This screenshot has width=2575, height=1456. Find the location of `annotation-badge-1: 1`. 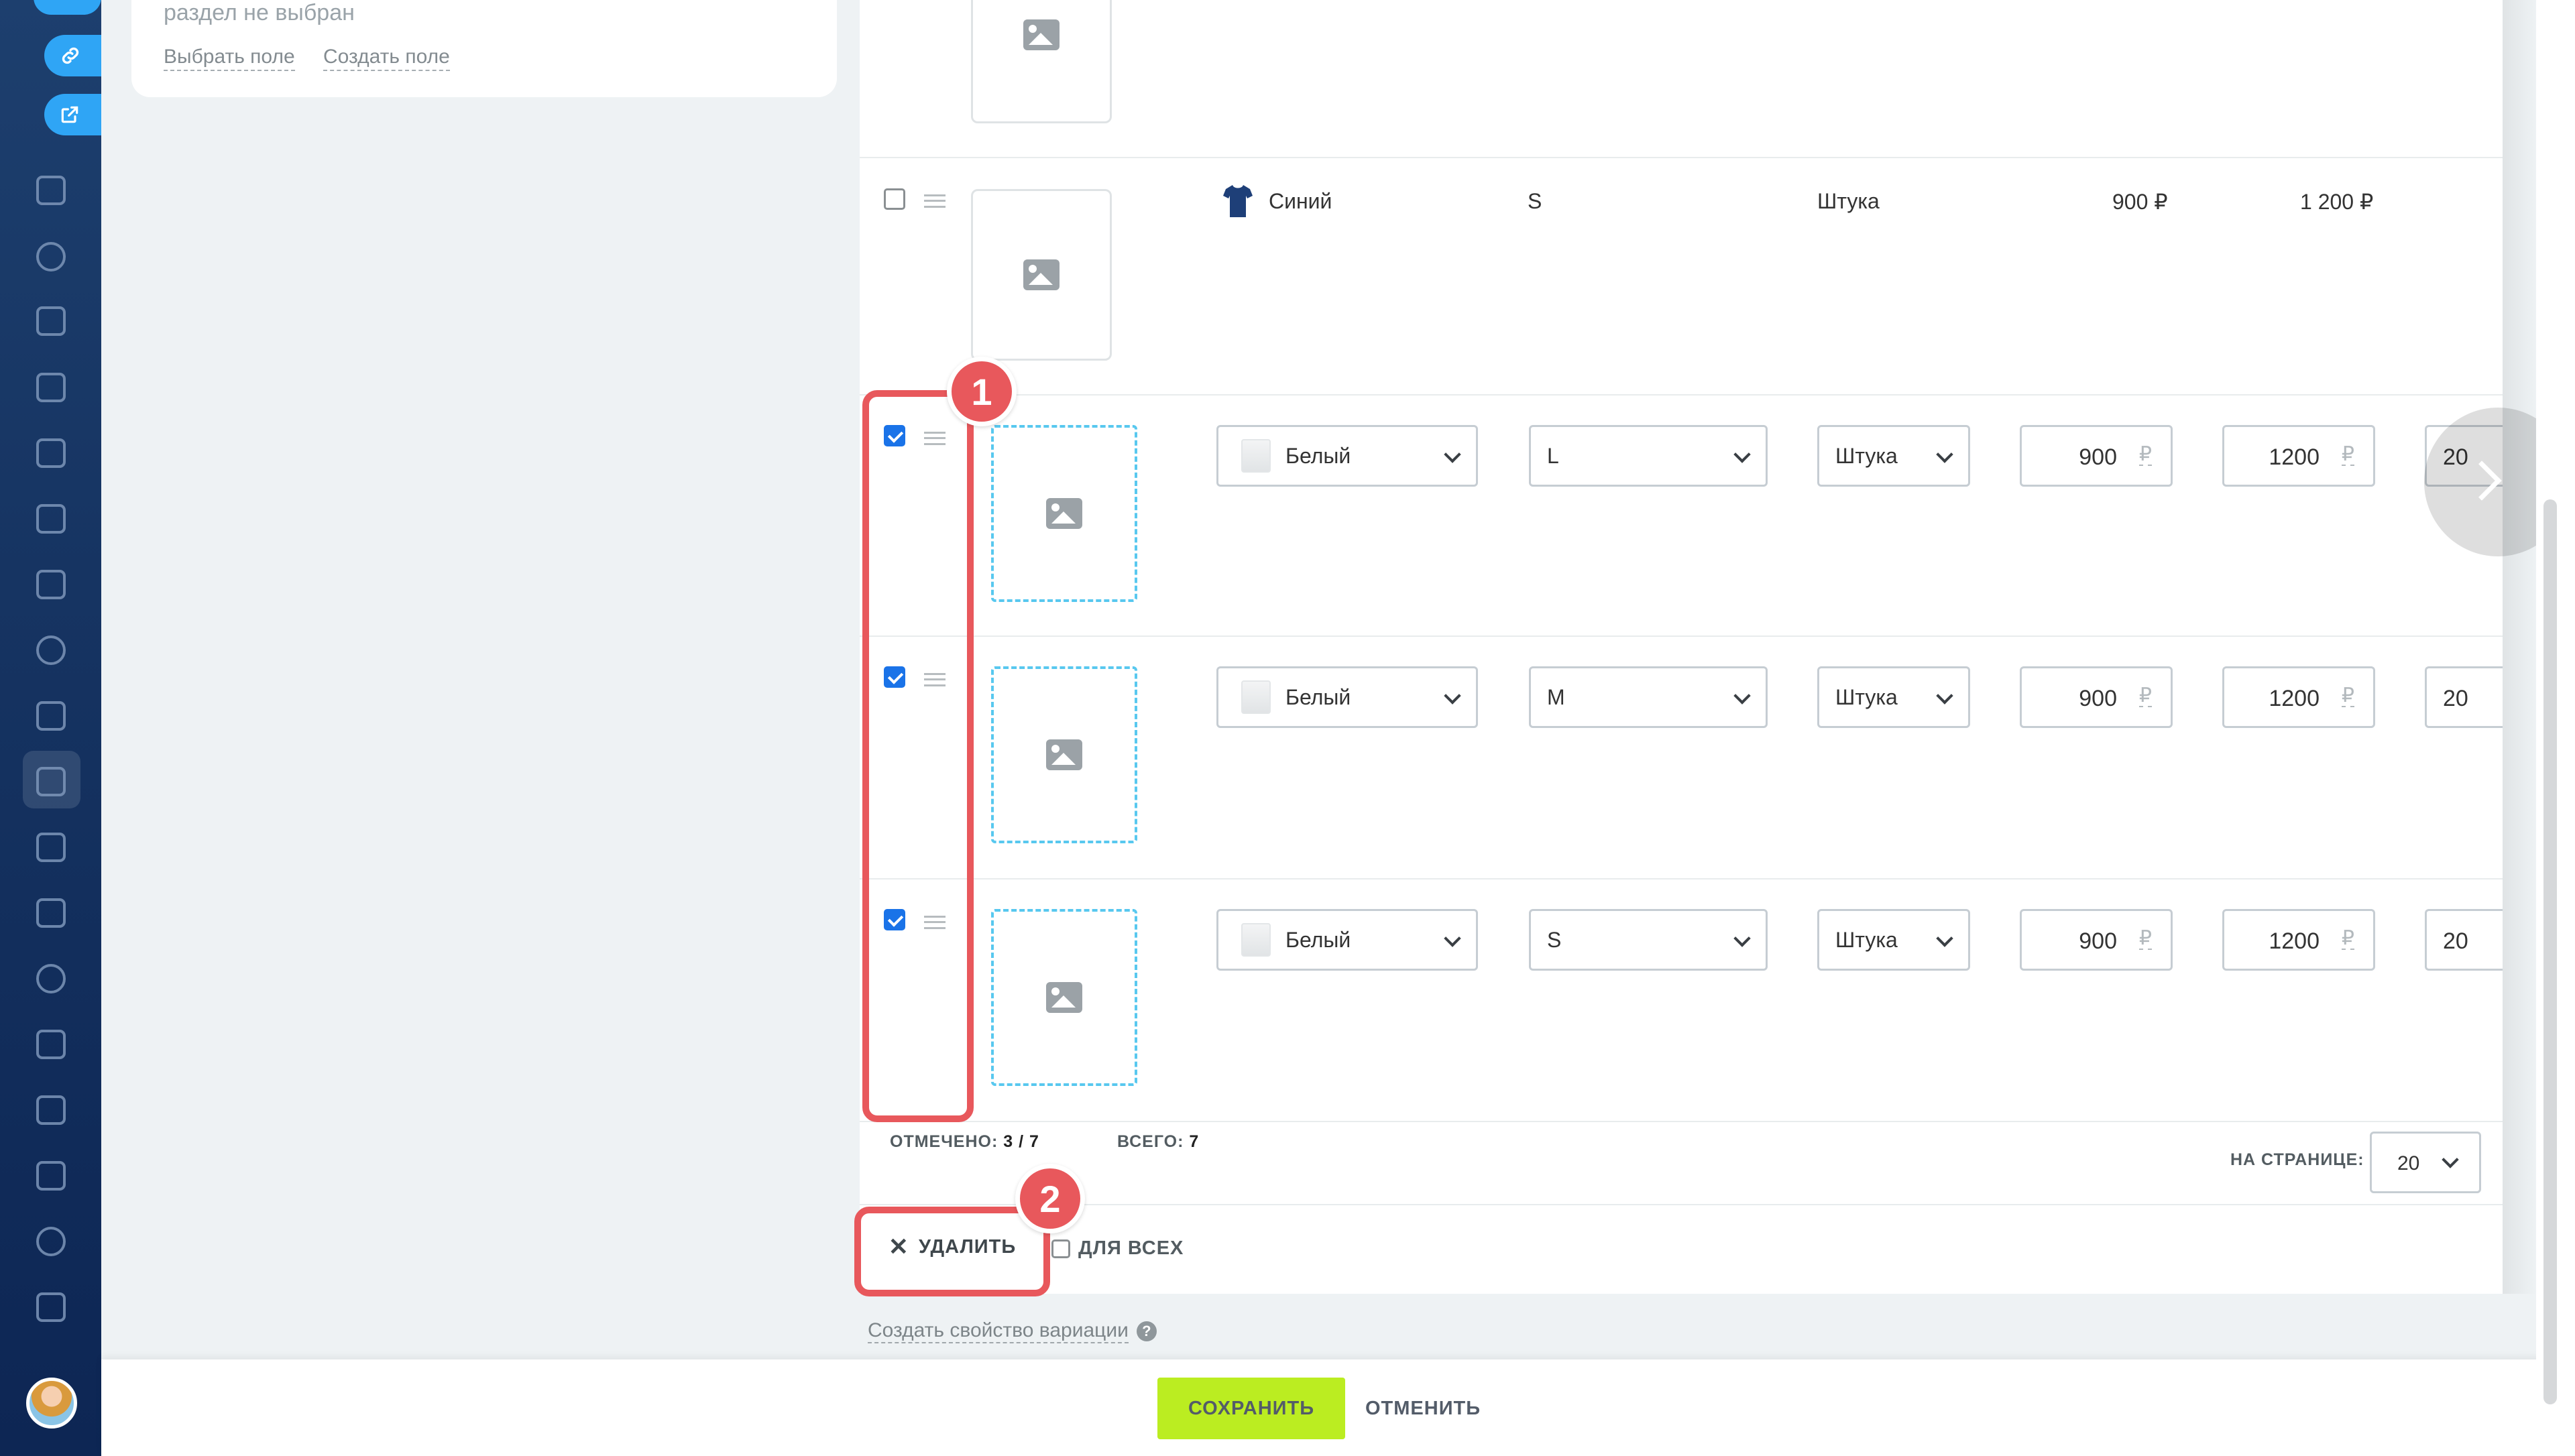

annotation-badge-1: 1 is located at coordinates (982, 391).